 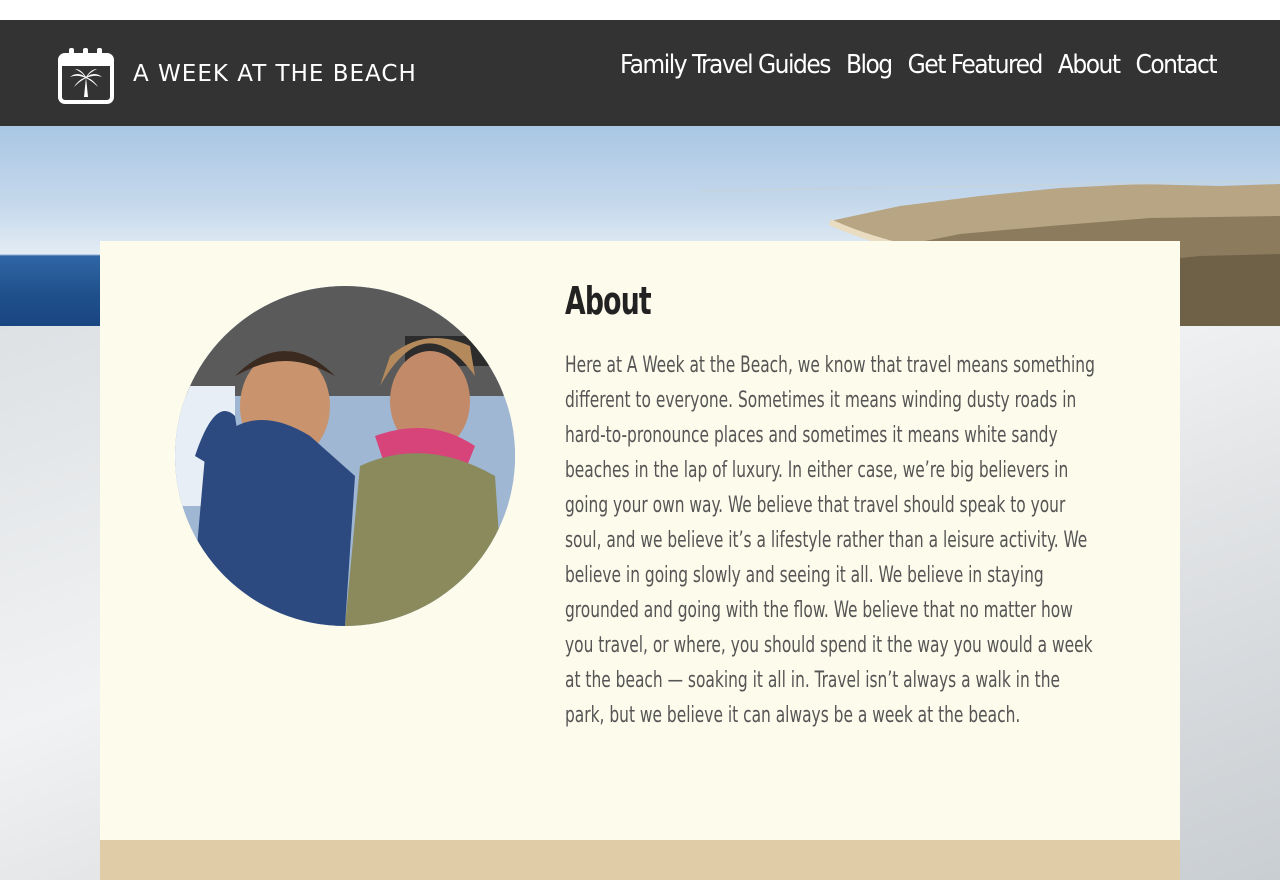 I want to click on site-title: A WEEK AT THE BEACH, so click(x=275, y=74).